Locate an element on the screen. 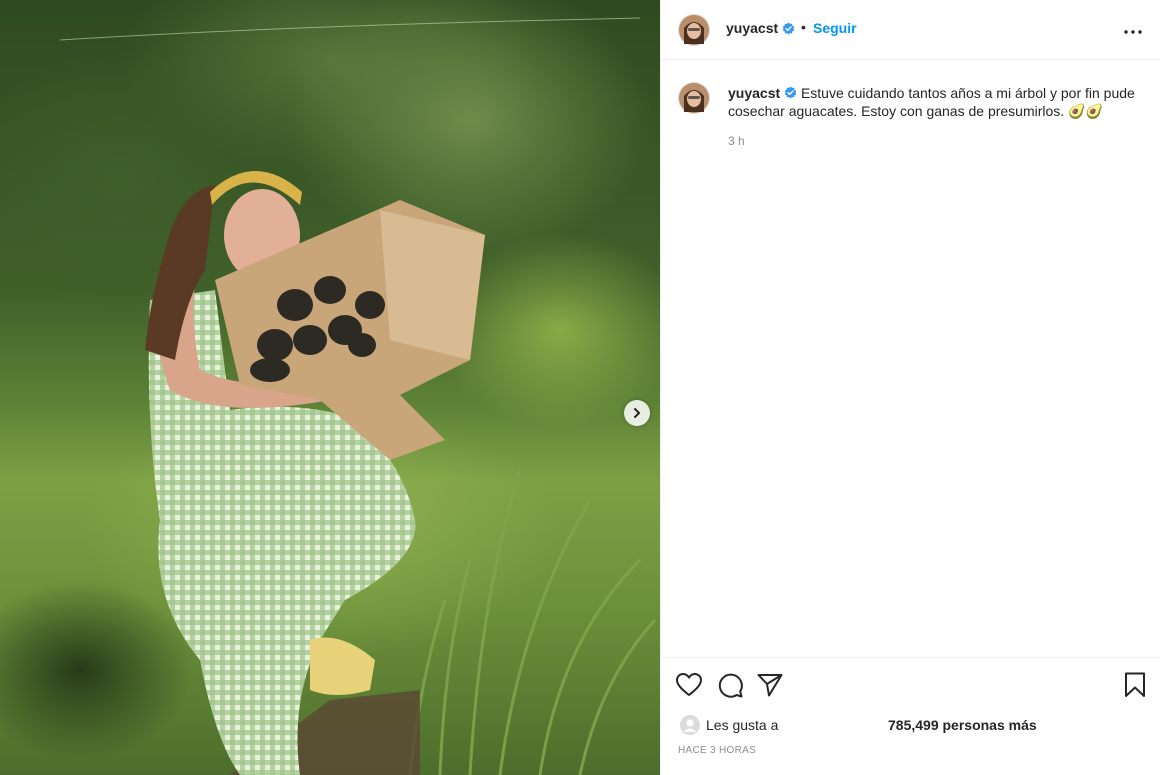 The height and width of the screenshot is (775, 1160). heart-icon is located at coordinates (689, 684).